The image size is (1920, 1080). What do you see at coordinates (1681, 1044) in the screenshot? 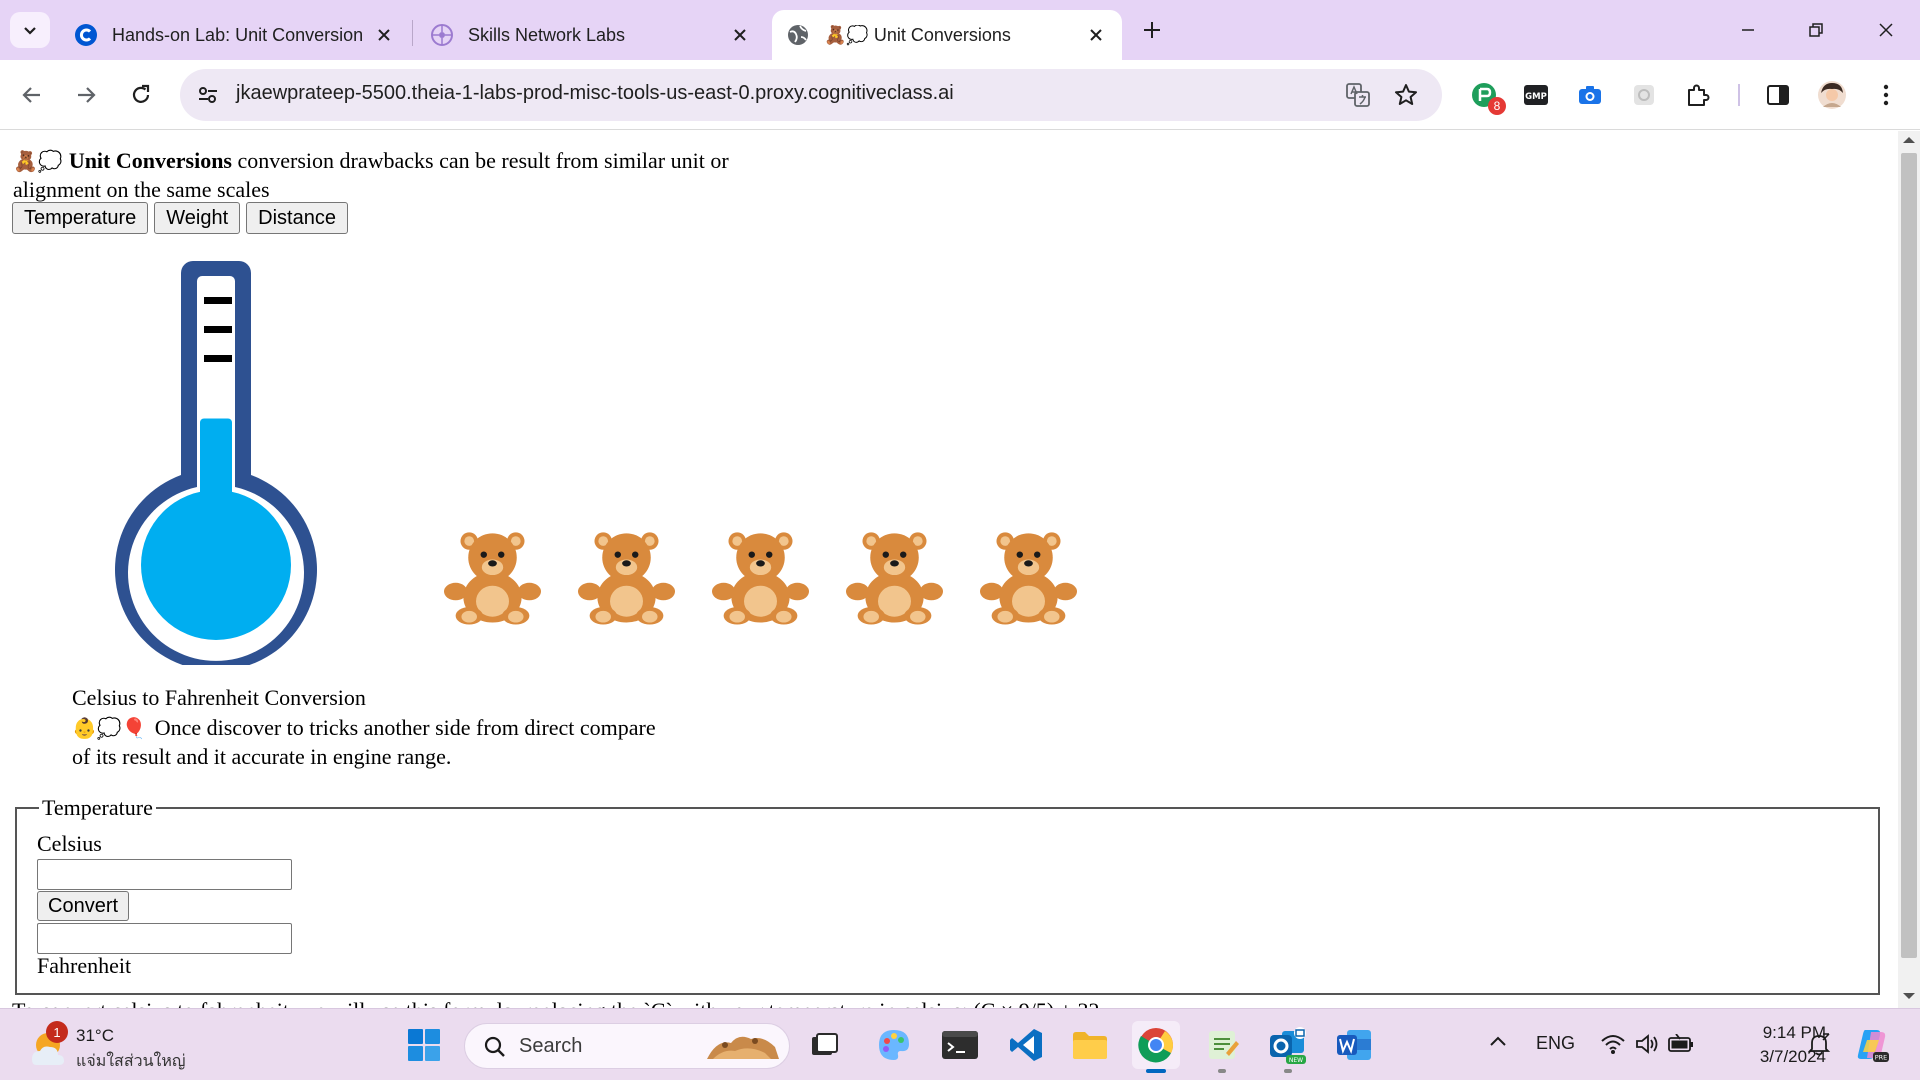
I see `battery-icon` at bounding box center [1681, 1044].